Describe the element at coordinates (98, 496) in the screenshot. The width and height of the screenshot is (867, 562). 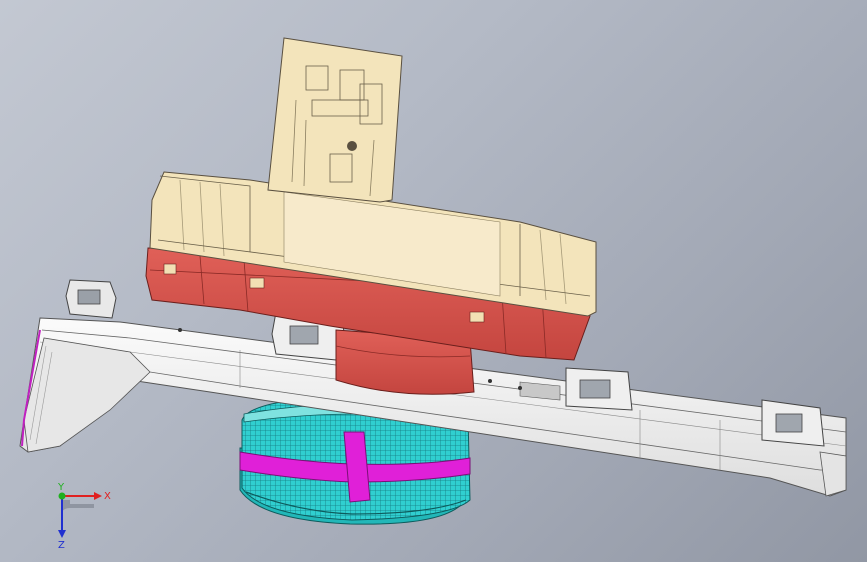
I see `x-axis-arrow` at that location.